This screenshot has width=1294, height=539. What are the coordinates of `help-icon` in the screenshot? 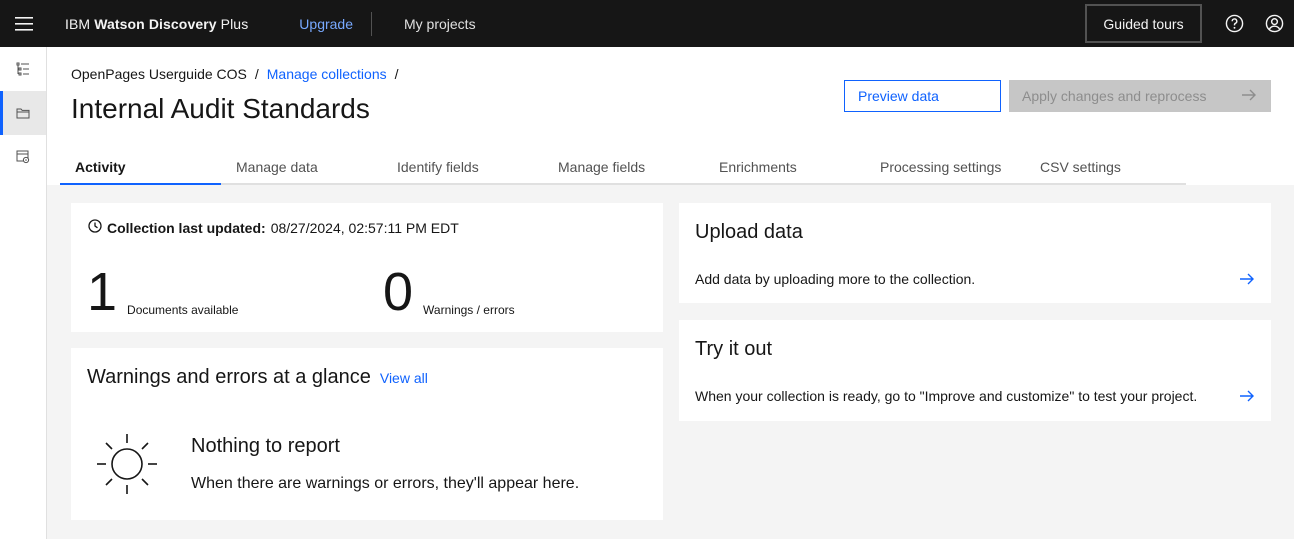 It's located at (1234, 23).